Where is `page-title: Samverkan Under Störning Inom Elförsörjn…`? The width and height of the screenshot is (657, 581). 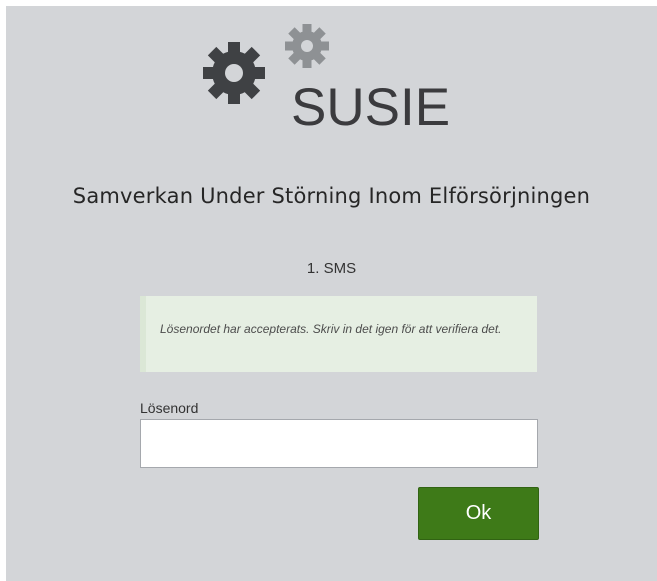
page-title: Samverkan Under Störning Inom Elförsörjn… is located at coordinates (331, 196).